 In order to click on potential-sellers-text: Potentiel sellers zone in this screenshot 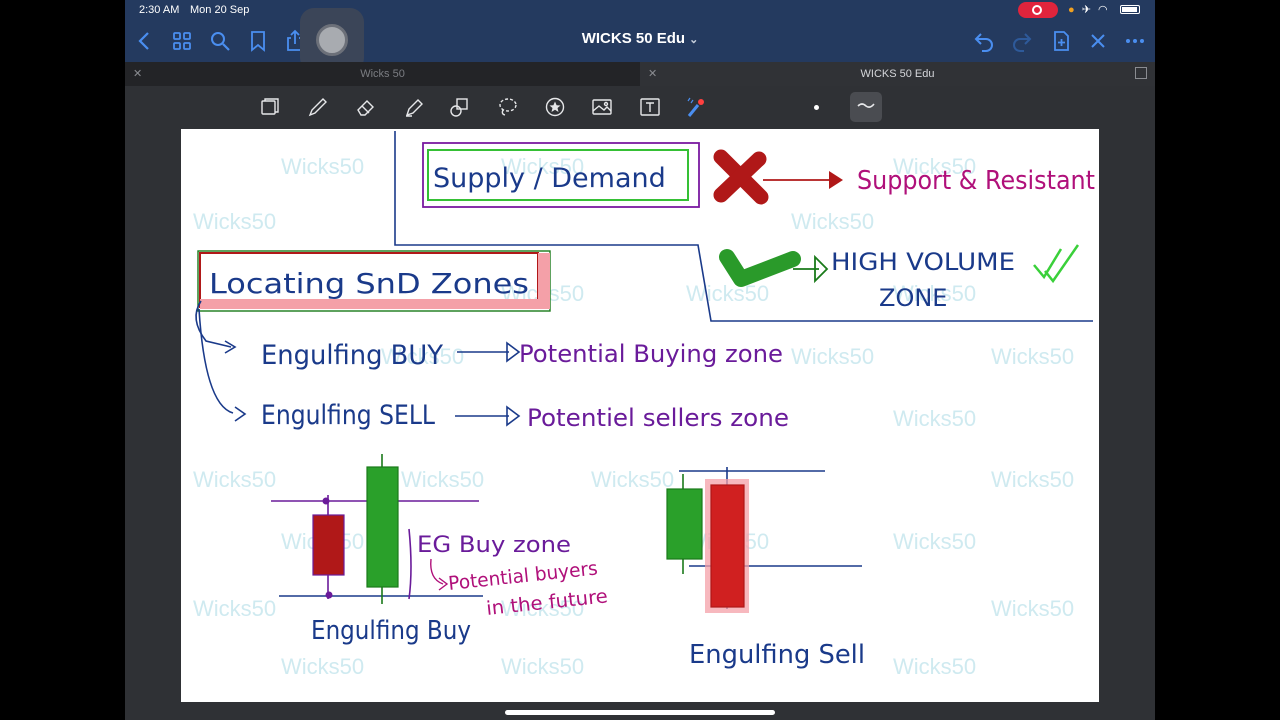, I will do `click(658, 418)`.